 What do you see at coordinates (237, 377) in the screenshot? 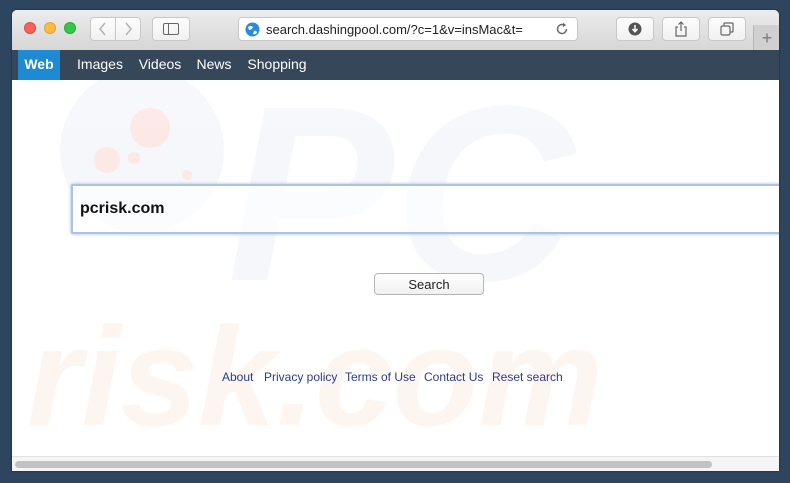
I see `footer-link-about: About` at bounding box center [237, 377].